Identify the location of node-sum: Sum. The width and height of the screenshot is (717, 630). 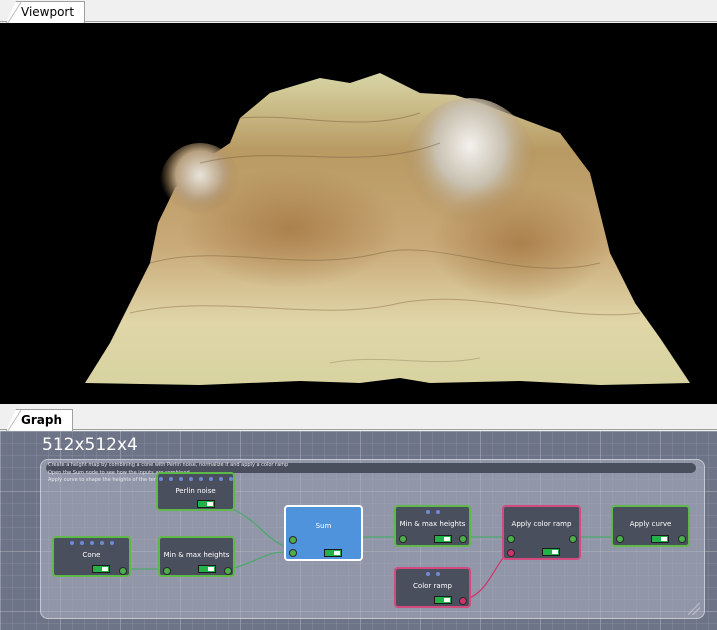
(323, 533).